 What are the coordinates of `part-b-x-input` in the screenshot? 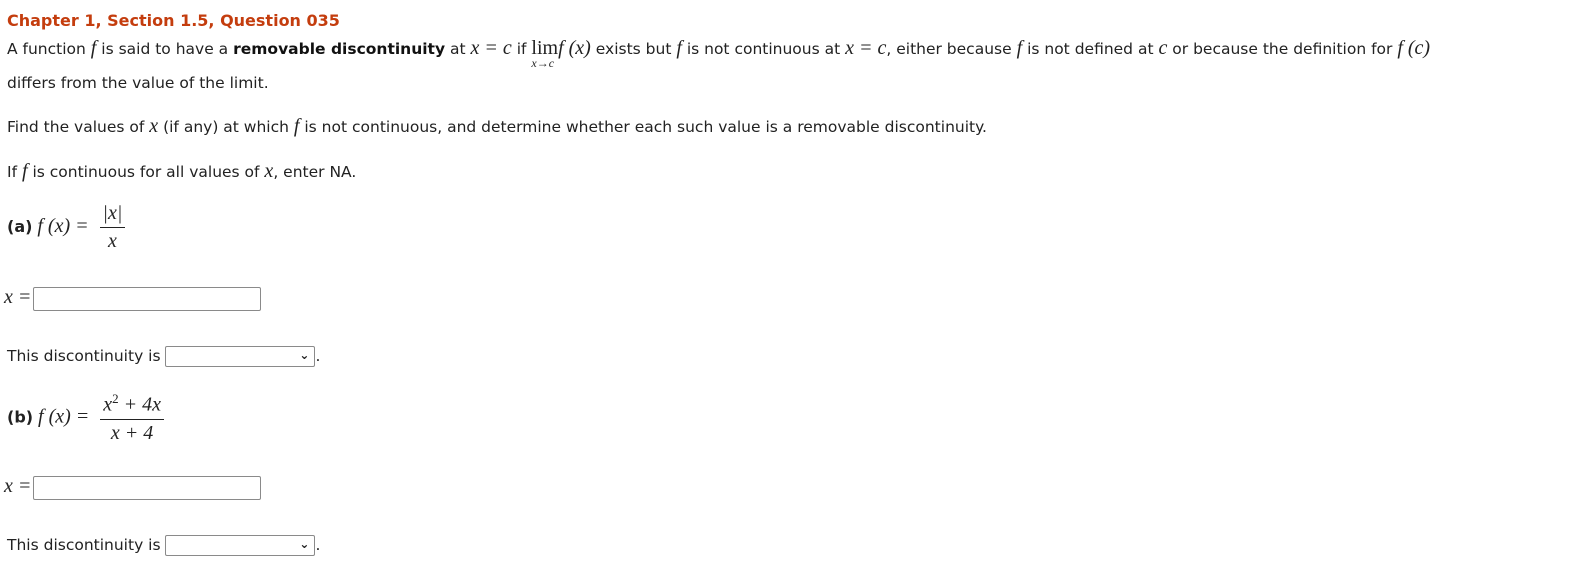 It's located at (147, 487).